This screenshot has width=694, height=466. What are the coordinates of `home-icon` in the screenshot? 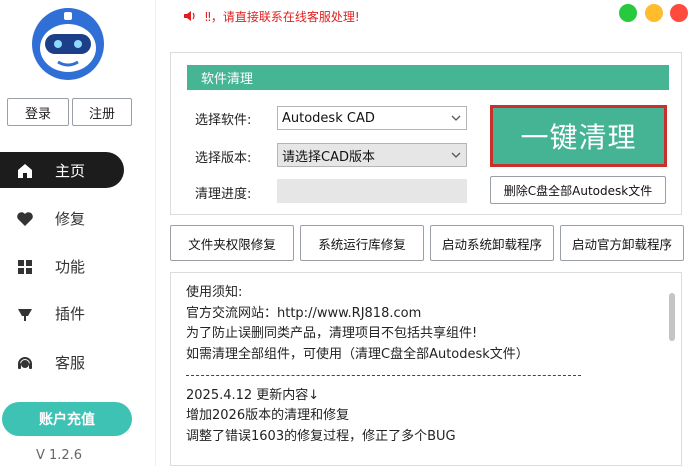 It's located at (25, 171).